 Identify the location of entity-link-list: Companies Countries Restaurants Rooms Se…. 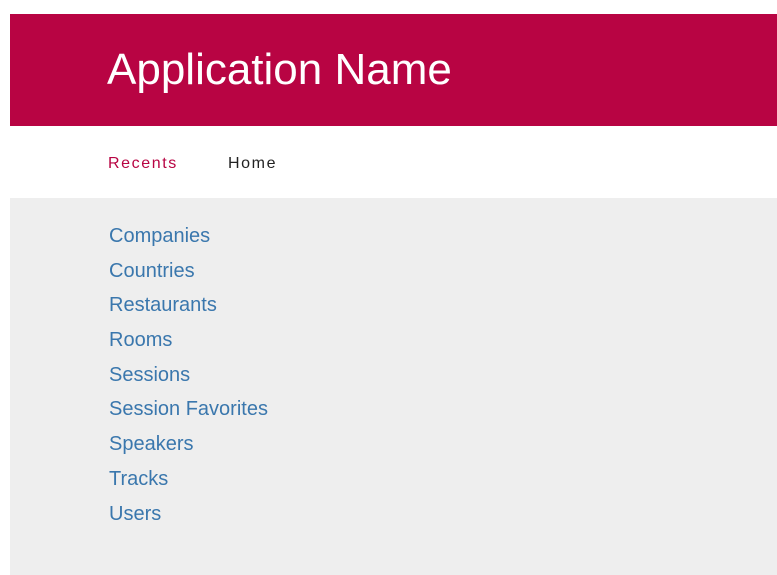
(188, 380).